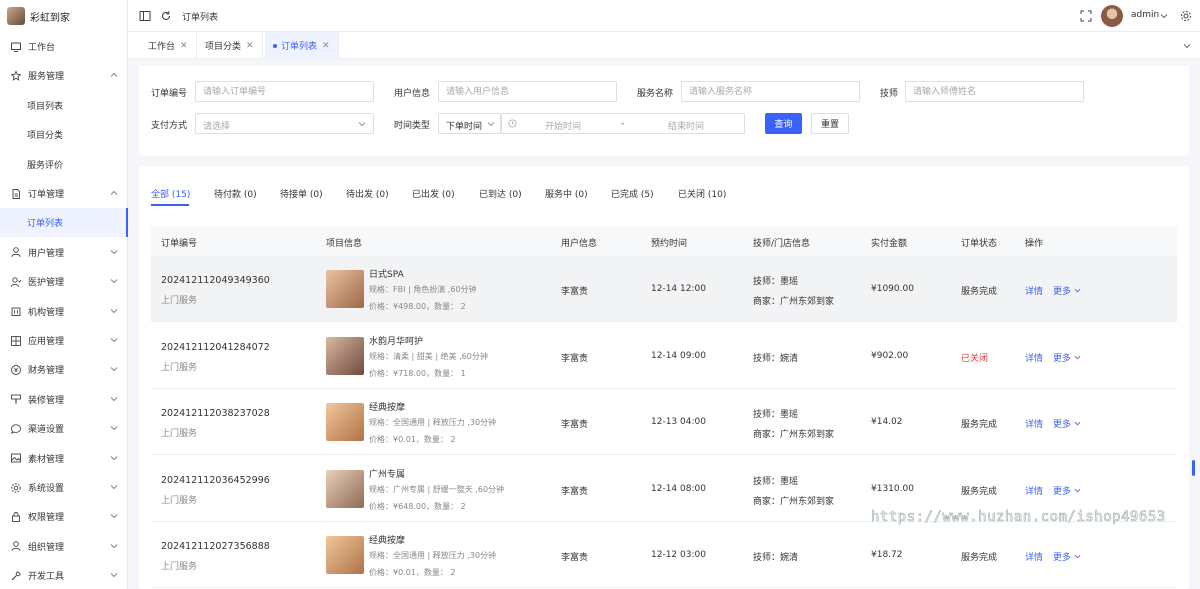 The width and height of the screenshot is (1200, 589). Describe the element at coordinates (64, 546) in the screenshot. I see `sidebar-item: 组织管理` at that location.